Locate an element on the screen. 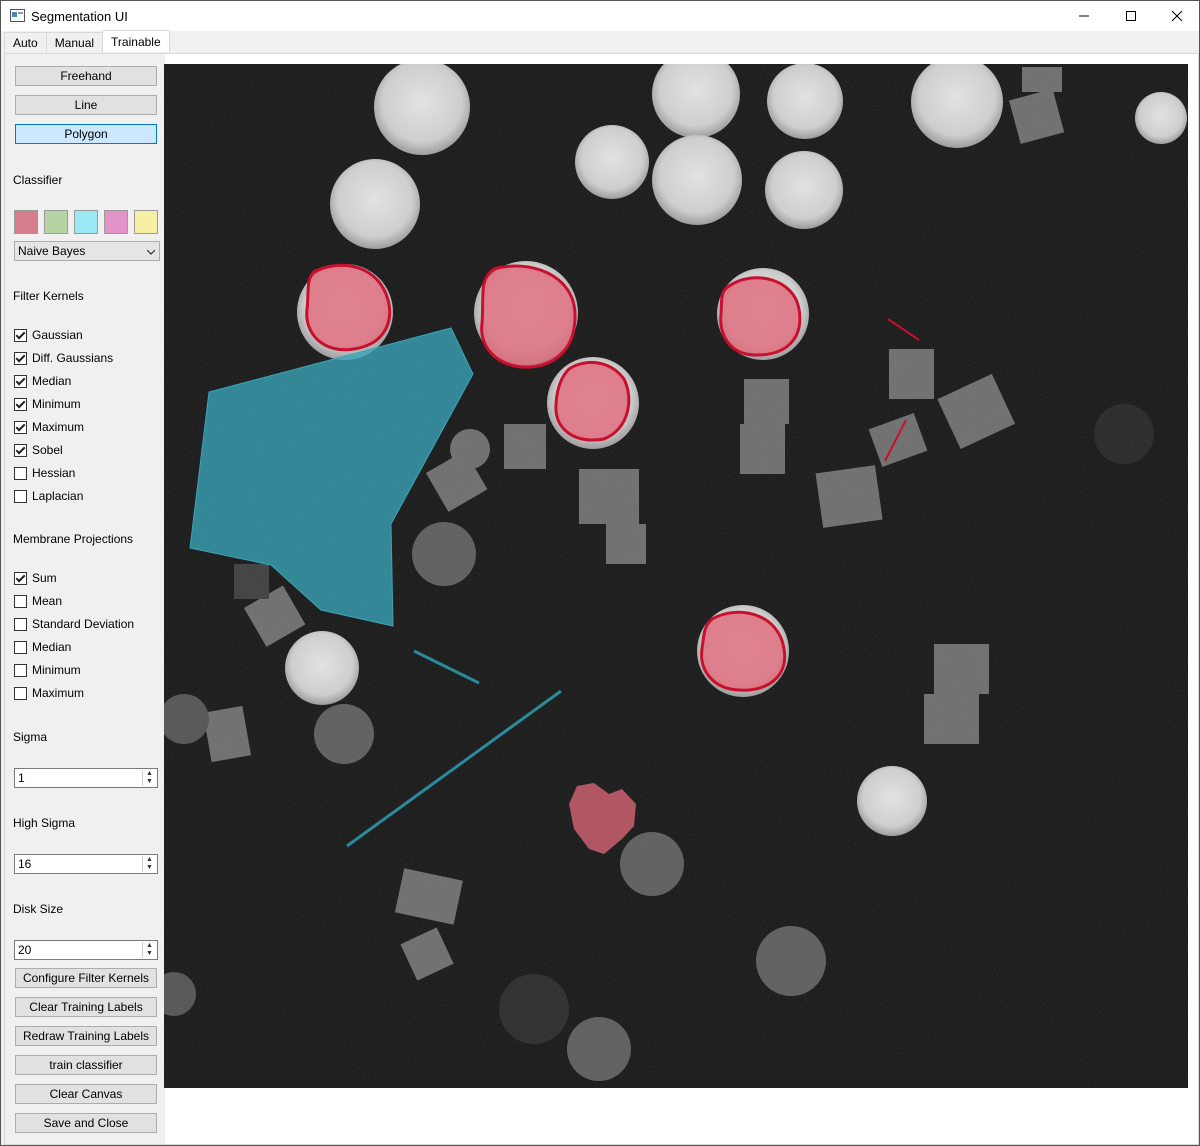 The height and width of the screenshot is (1146, 1200). sigma-spinbox: 1 ▲ ▼ is located at coordinates (86, 778).